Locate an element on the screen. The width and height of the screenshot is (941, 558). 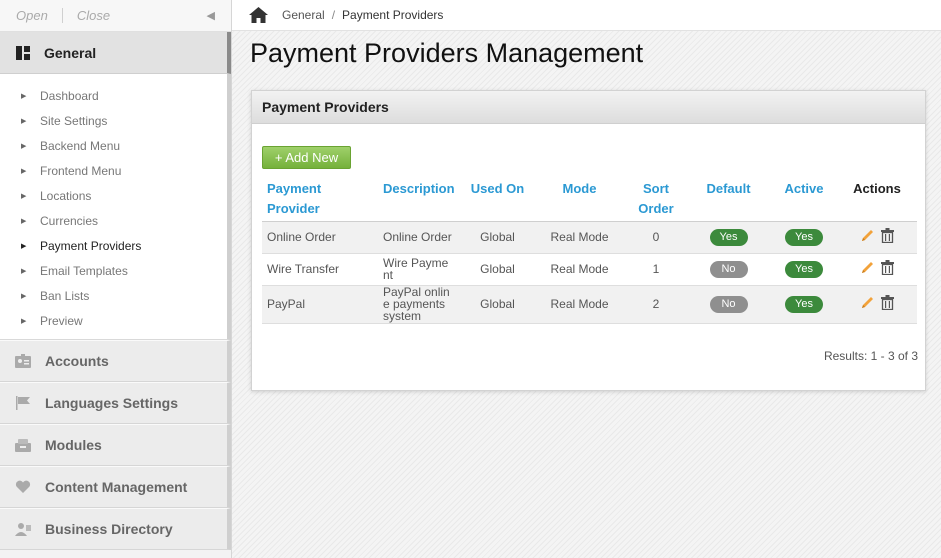
sidebar-group-content-management: Content Management is located at coordinates (115, 487).